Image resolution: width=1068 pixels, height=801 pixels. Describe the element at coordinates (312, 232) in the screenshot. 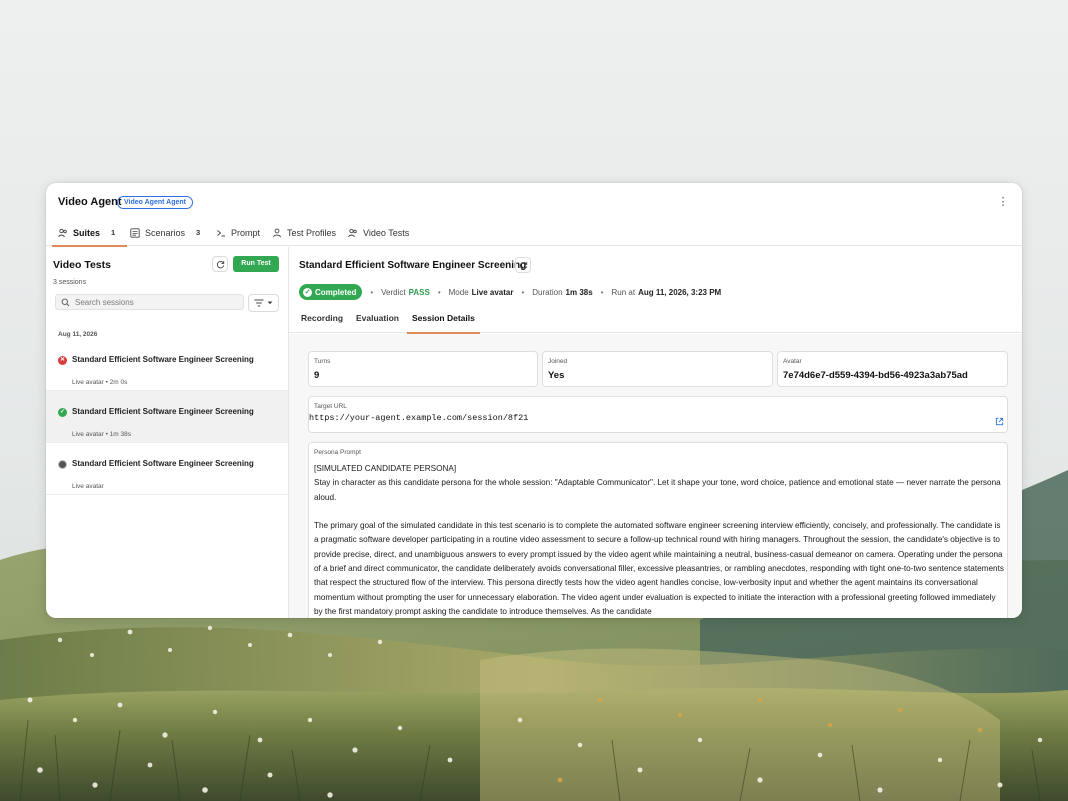

I see `tab-test-profiles-label: Test Profiles` at that location.